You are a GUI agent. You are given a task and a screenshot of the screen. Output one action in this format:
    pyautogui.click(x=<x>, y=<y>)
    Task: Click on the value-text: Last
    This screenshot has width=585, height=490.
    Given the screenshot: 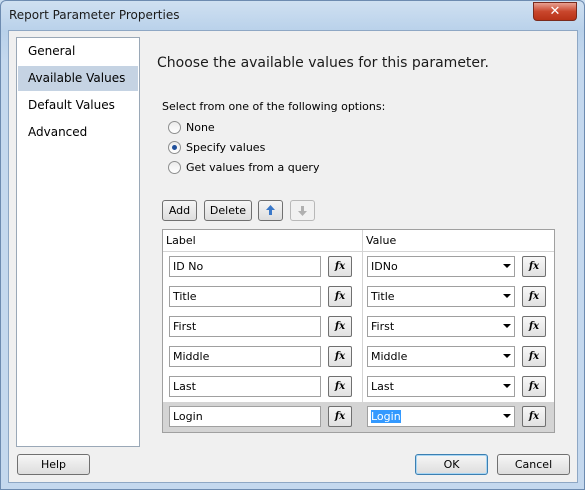 What is the action you would take?
    pyautogui.click(x=382, y=386)
    